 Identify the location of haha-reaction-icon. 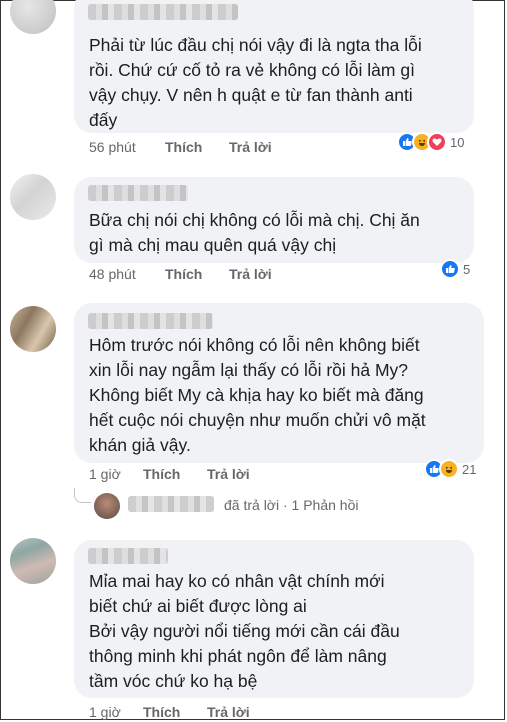
(449, 469).